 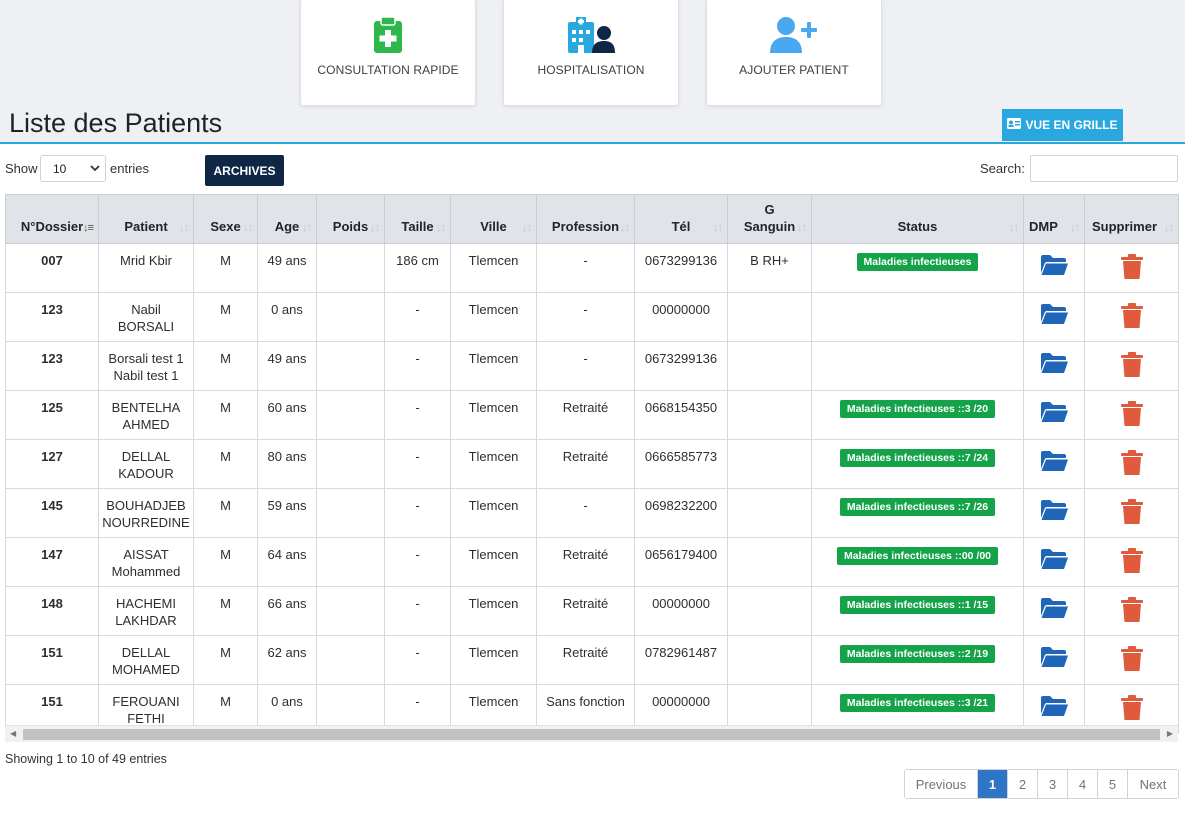 What do you see at coordinates (52, 219) in the screenshot?
I see `header-dossier: N°Dossier ↓≡` at bounding box center [52, 219].